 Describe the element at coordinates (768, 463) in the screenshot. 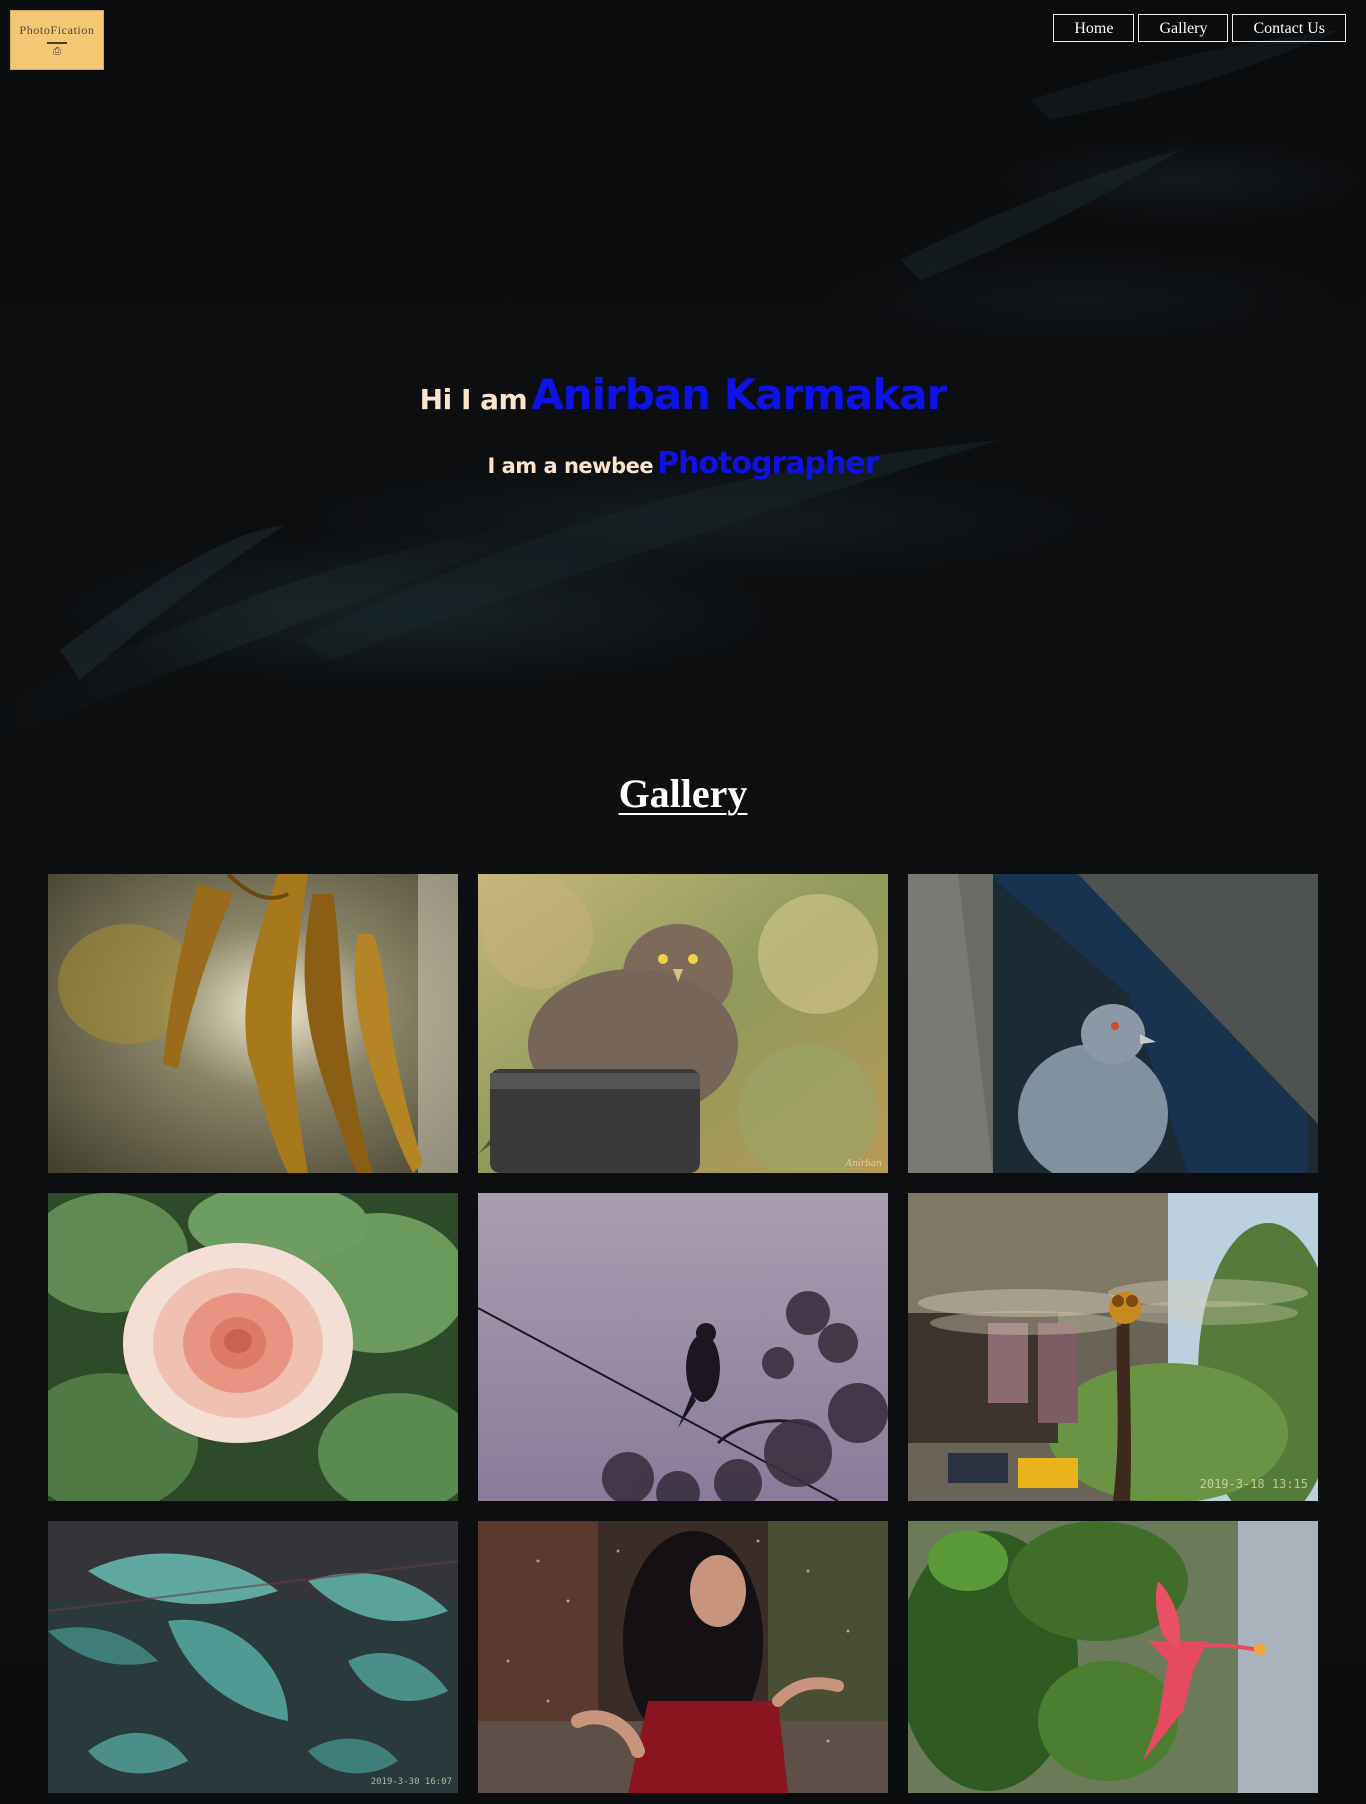

I see `hero-role: Photographer` at that location.